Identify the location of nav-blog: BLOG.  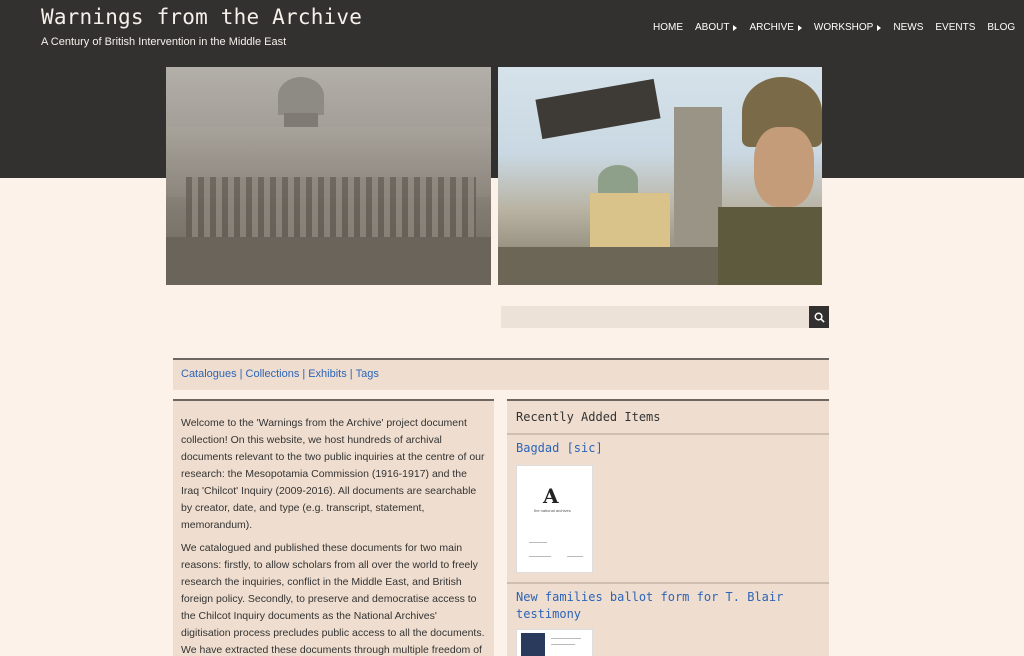
(1001, 27).